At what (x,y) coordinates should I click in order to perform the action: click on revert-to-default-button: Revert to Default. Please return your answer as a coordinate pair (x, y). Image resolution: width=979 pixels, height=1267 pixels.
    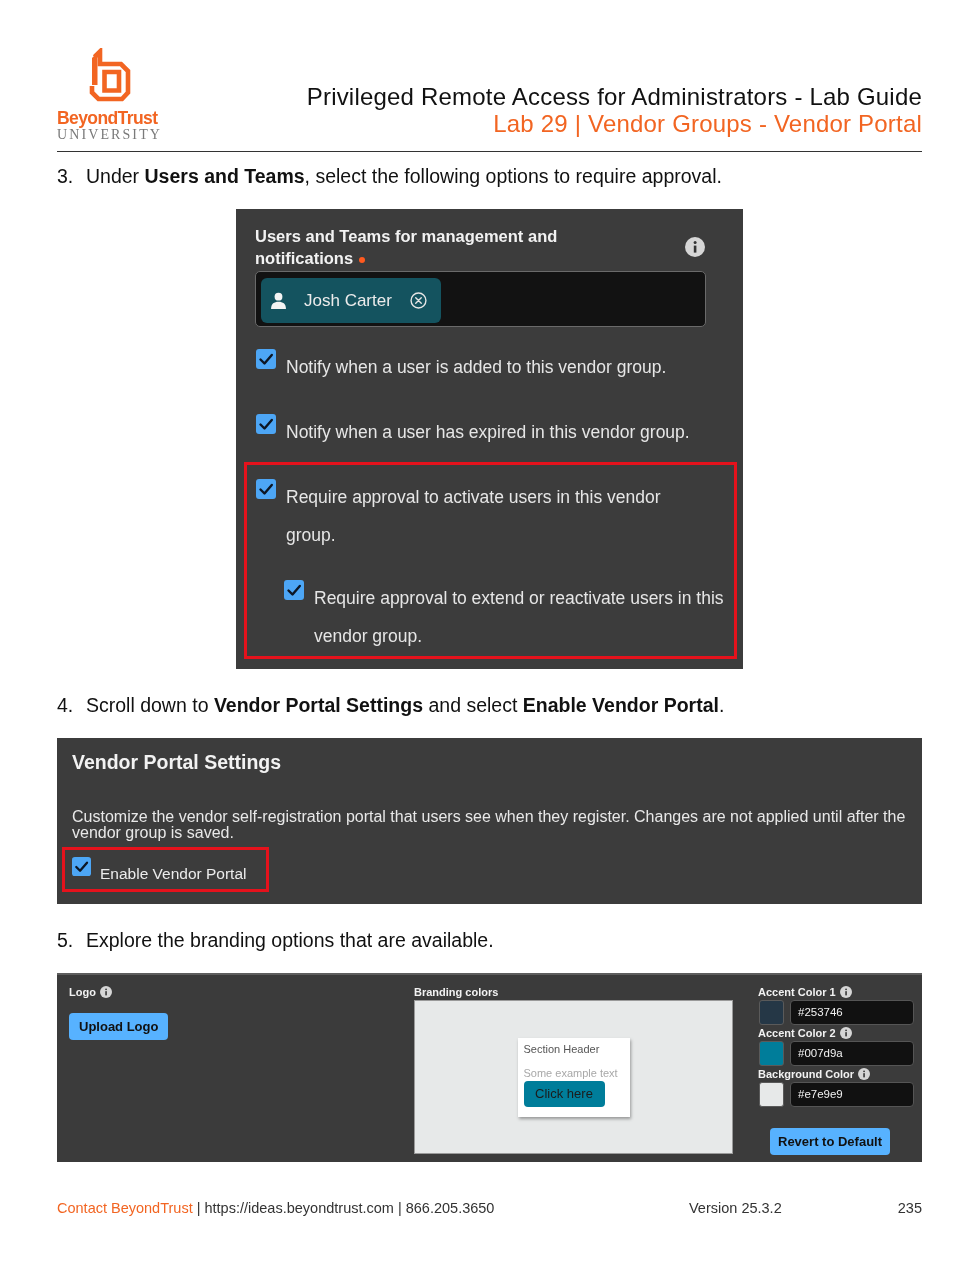
    Looking at the image, I should click on (830, 1141).